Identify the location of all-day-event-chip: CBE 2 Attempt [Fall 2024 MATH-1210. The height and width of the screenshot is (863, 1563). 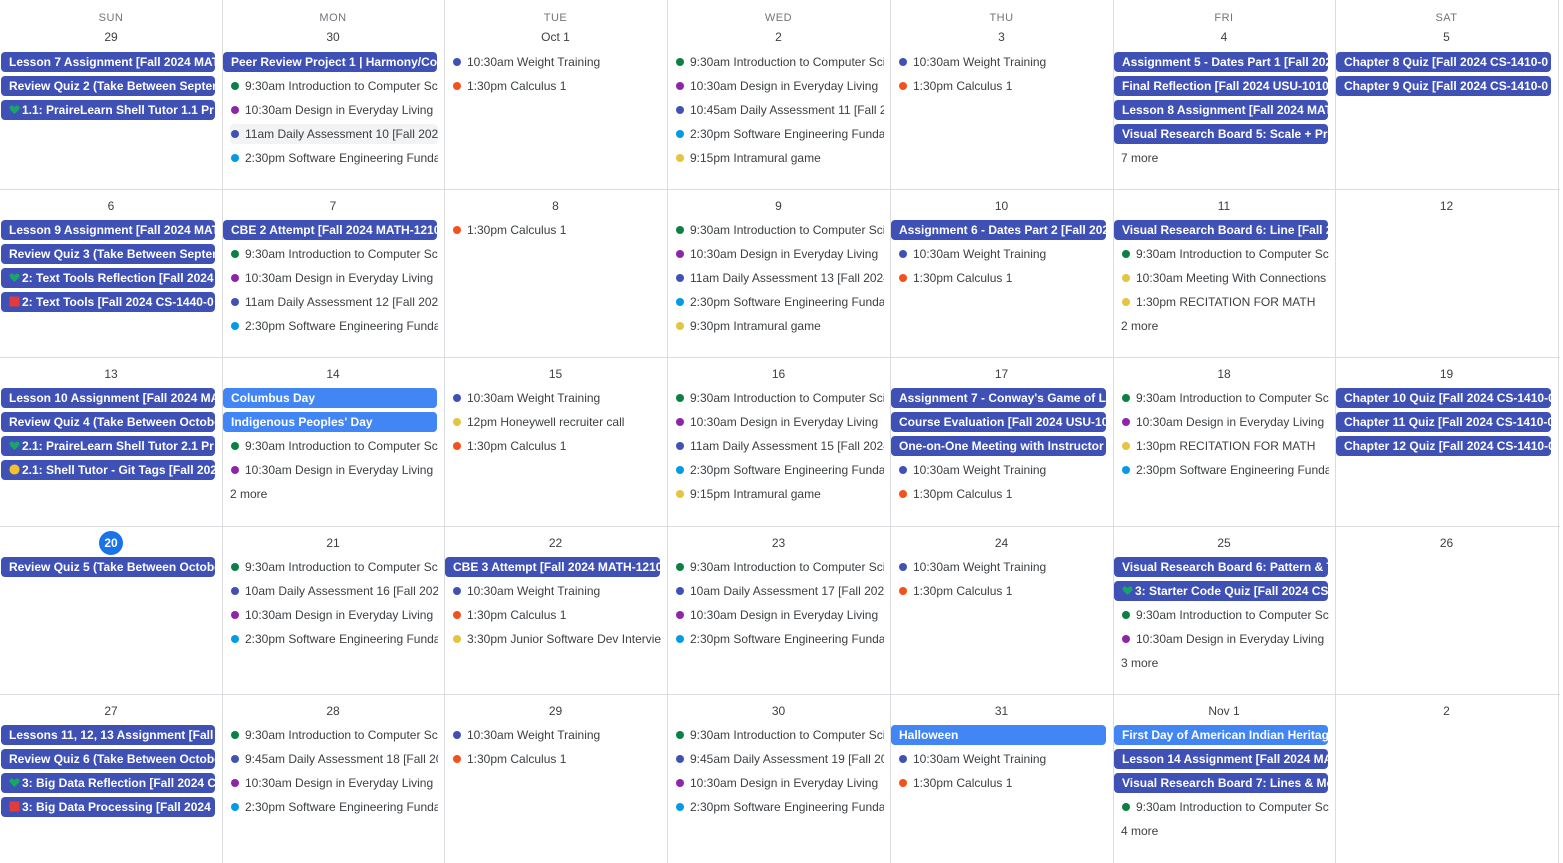
(330, 230).